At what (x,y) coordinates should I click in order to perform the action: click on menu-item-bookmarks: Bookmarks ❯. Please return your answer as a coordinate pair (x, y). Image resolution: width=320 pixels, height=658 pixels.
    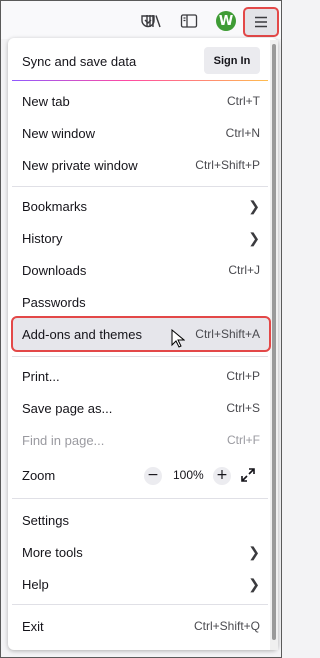
    Looking at the image, I should click on (140, 206).